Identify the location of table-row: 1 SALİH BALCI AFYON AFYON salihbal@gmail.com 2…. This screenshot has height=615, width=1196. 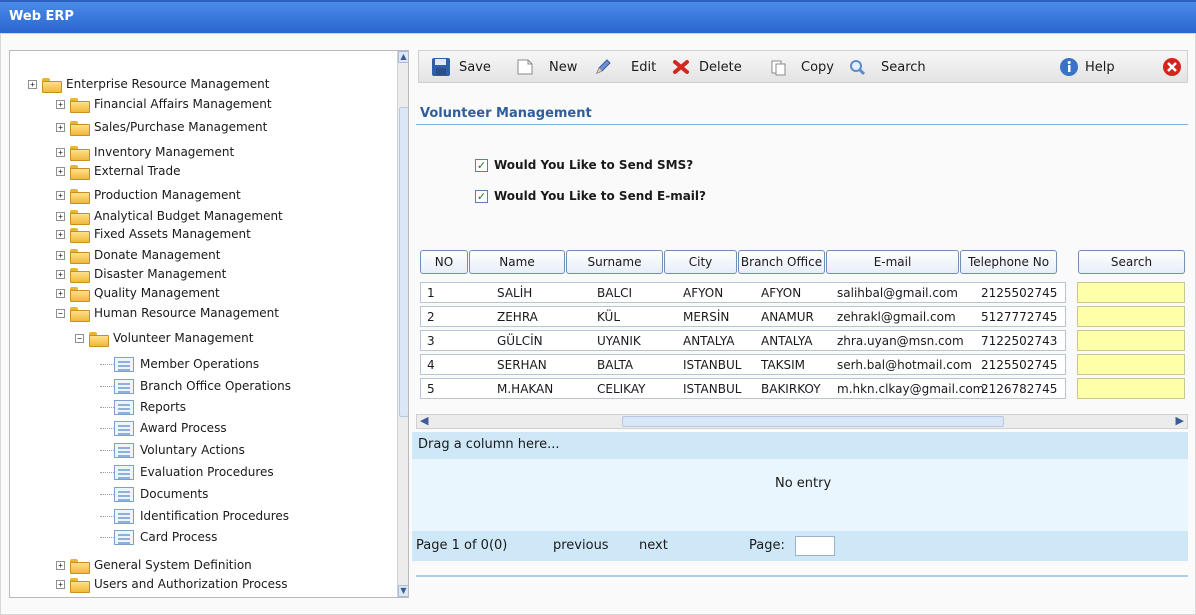
(743, 292).